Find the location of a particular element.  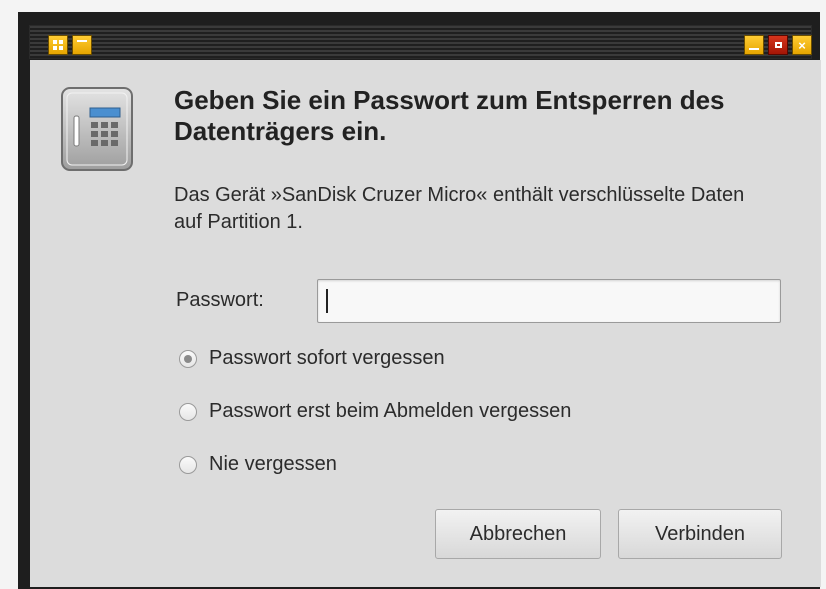

maximize-icon is located at coordinates (778, 45).